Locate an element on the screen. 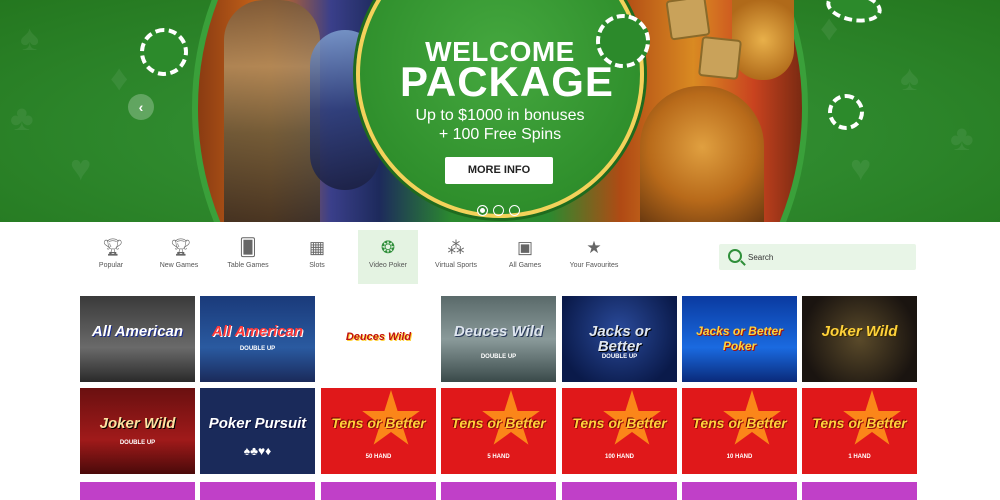 Image resolution: width=1000 pixels, height=500 pixels. game-tile: Jacks or Better DOUBLE UP is located at coordinates (619, 339).